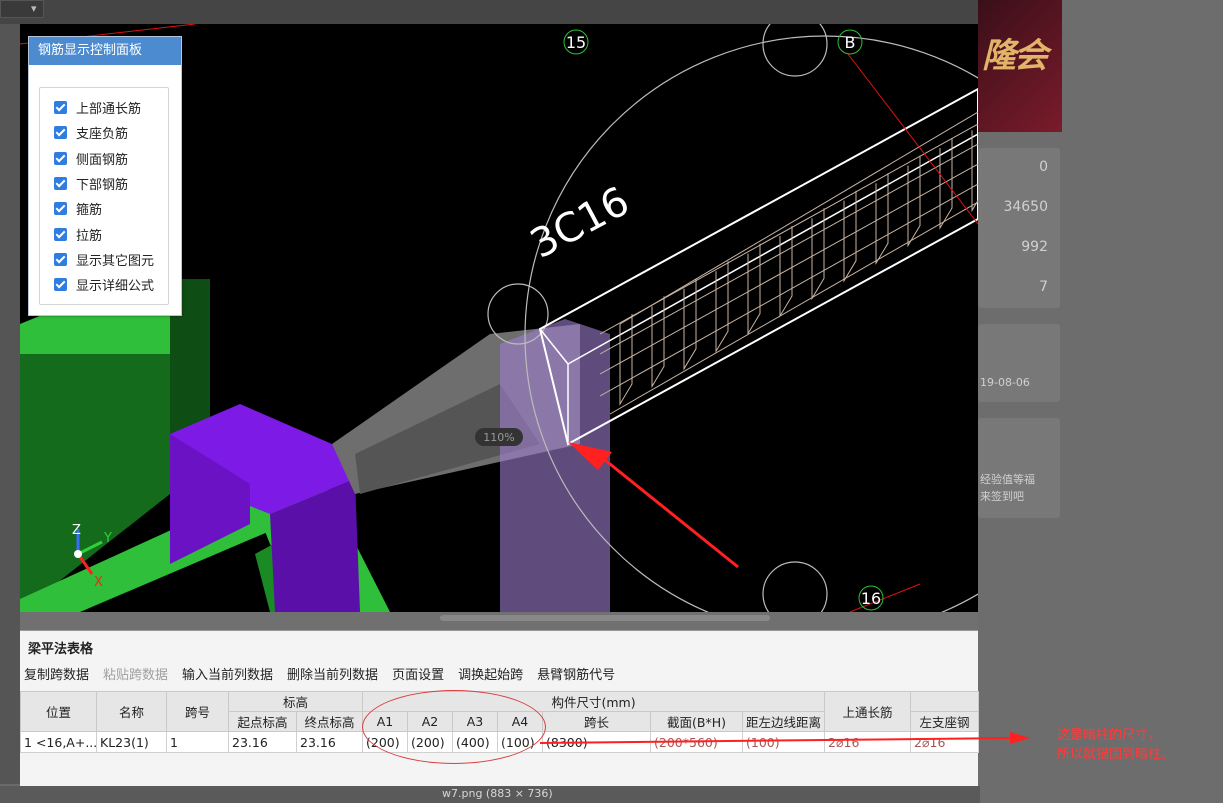 The width and height of the screenshot is (1223, 803). Describe the element at coordinates (1019, 363) in the screenshot. I see `background-date-card` at that location.